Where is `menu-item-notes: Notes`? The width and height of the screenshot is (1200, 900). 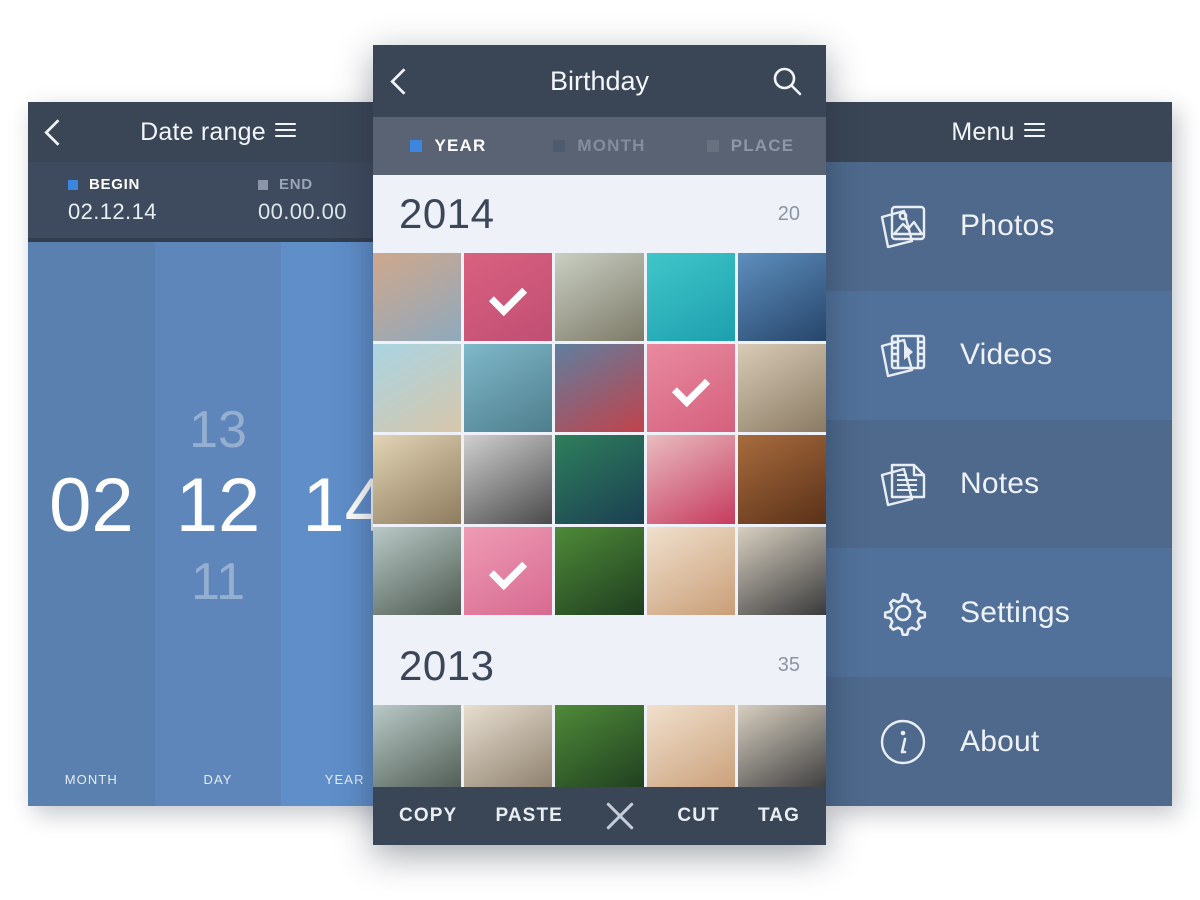
menu-item-notes: Notes is located at coordinates (998, 484).